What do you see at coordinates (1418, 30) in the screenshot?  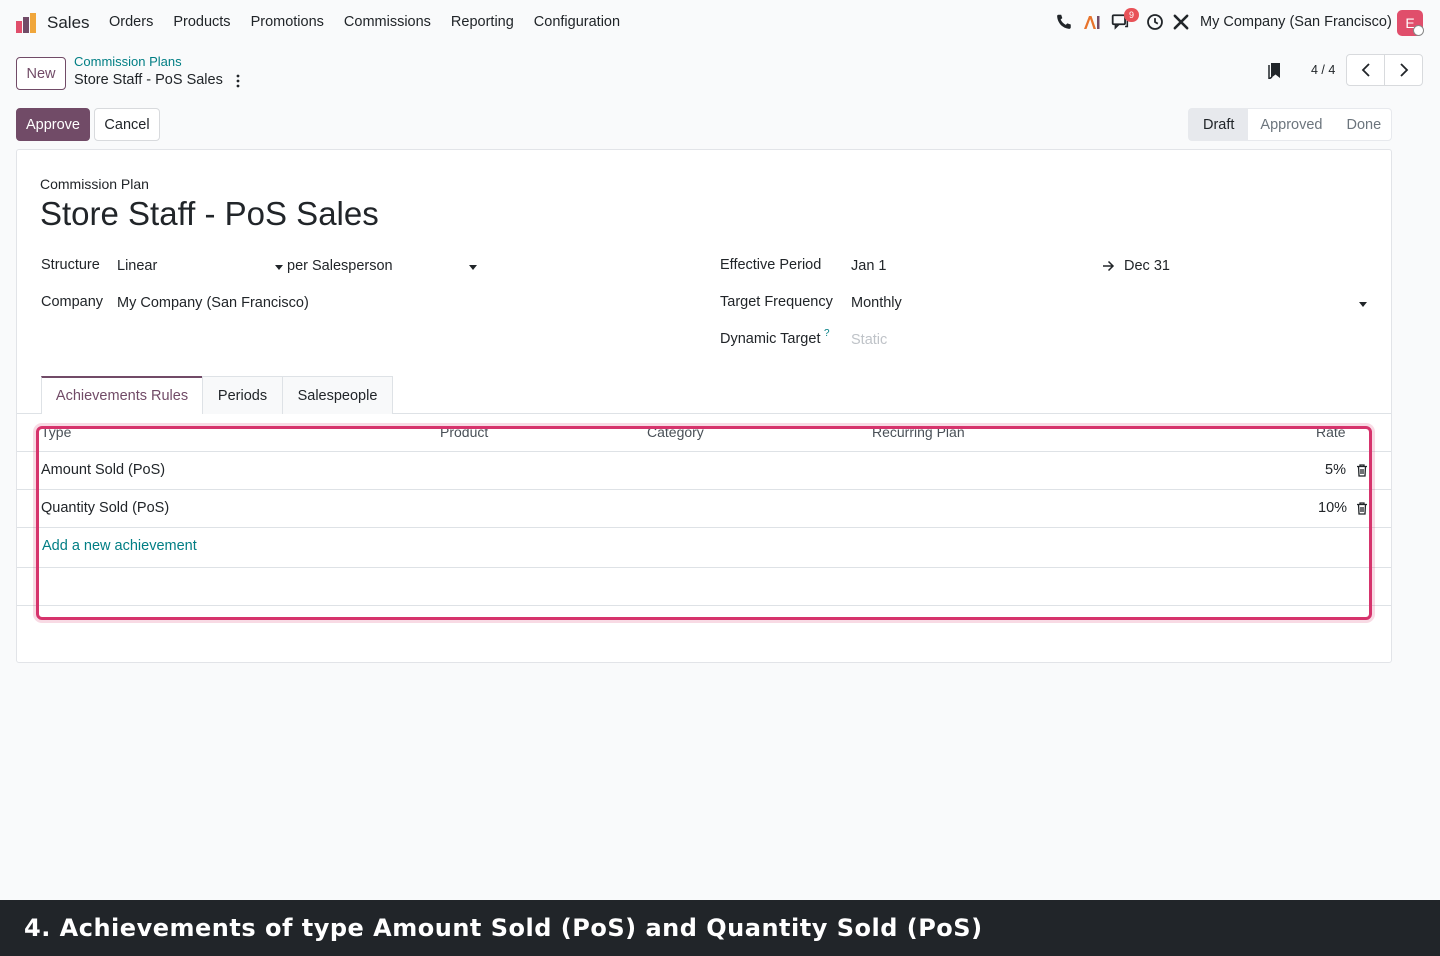 I see `presence-status-icon` at bounding box center [1418, 30].